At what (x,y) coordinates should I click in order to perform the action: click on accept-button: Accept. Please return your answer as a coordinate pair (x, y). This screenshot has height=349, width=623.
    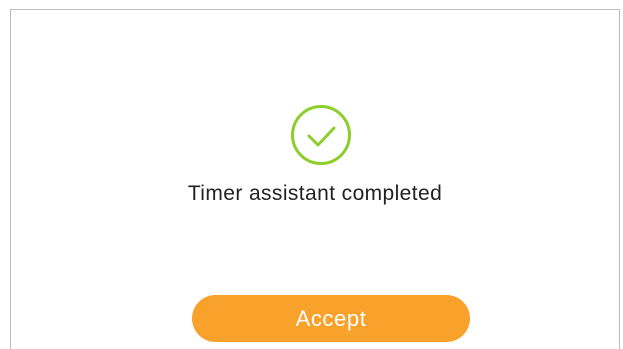
    Looking at the image, I should click on (331, 318).